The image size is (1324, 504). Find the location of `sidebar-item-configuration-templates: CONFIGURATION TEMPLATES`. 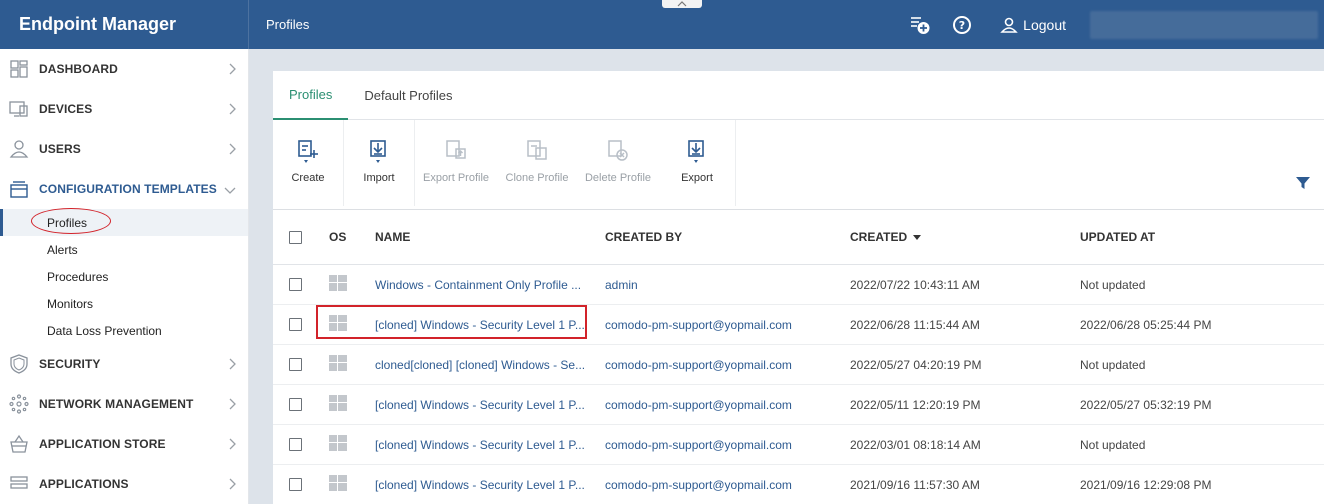

sidebar-item-configuration-templates: CONFIGURATION TEMPLATES is located at coordinates (124, 189).